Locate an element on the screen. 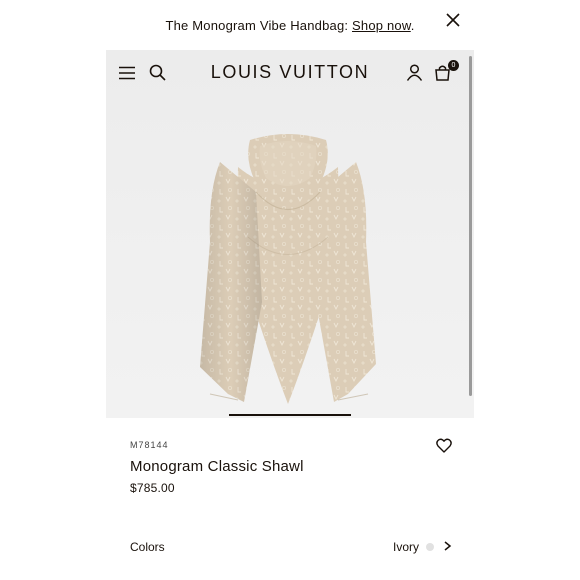 The height and width of the screenshot is (580, 580). scrollbar is located at coordinates (470, 226).